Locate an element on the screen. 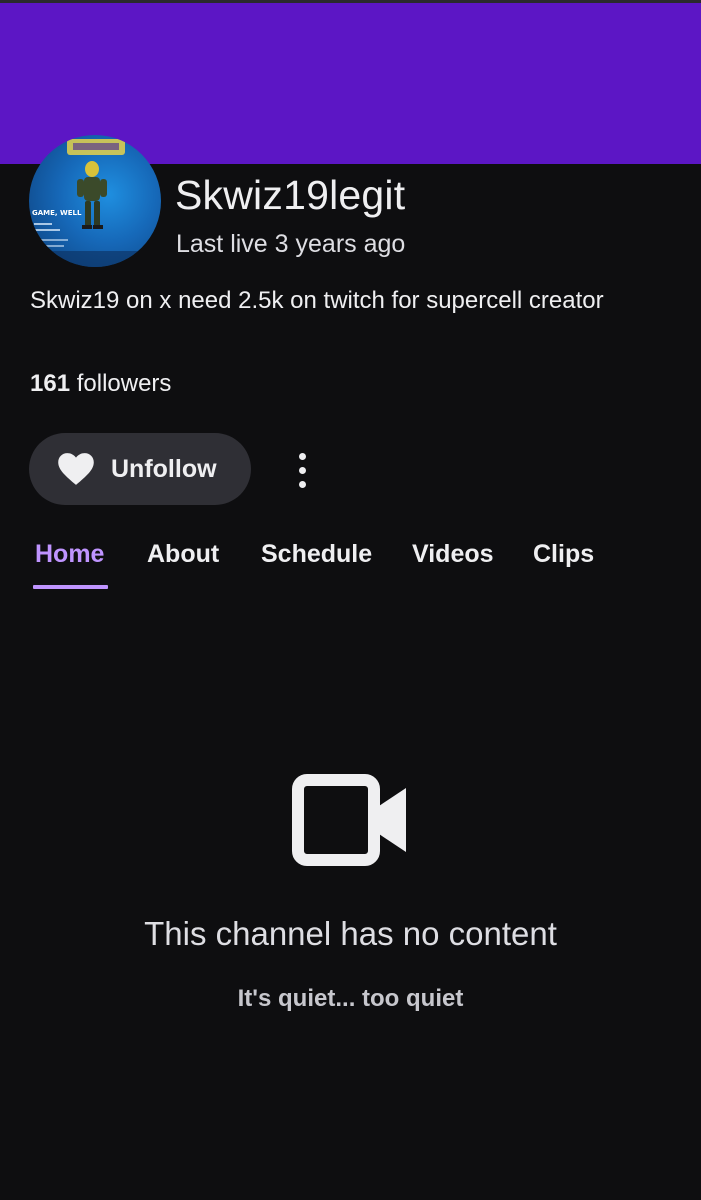 This screenshot has height=1200, width=701. tab-schedule: Schedule is located at coordinates (316, 565).